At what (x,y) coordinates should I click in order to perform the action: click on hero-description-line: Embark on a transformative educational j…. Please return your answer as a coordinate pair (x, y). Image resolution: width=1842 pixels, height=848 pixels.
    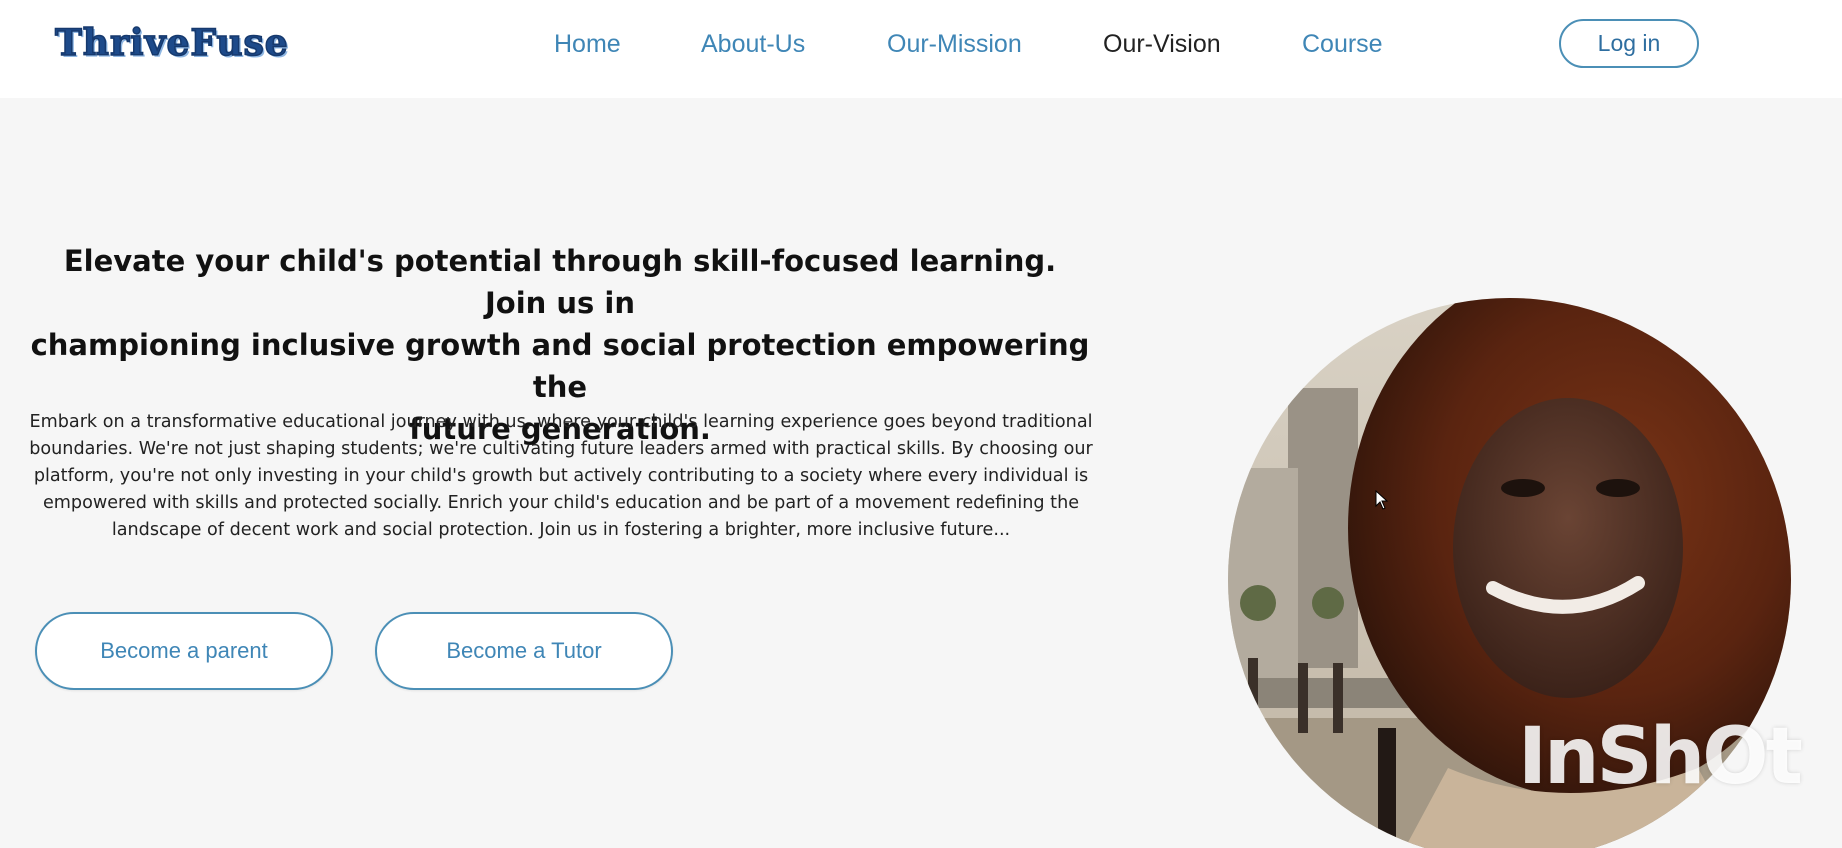
    Looking at the image, I should click on (561, 422).